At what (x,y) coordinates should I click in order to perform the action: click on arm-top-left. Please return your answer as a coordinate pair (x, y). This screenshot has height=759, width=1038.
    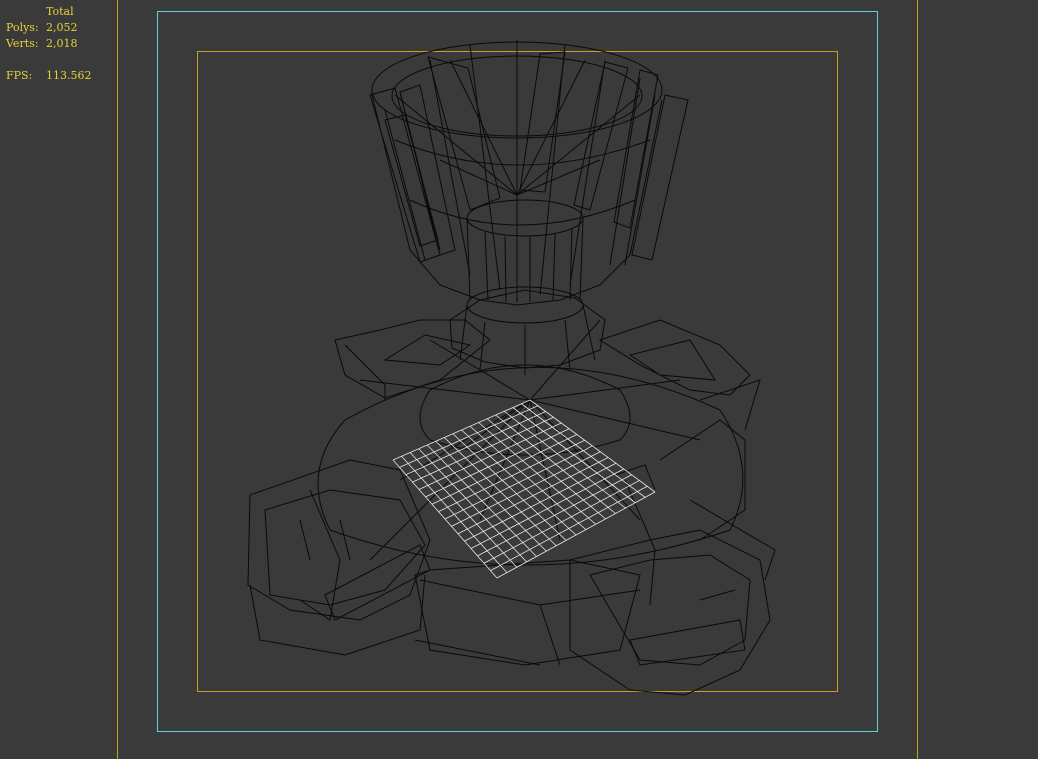
    Looking at the image, I should click on (412, 359).